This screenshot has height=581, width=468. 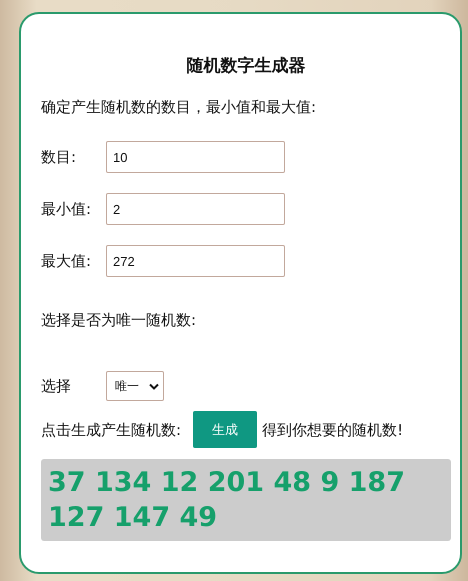 I want to click on instruction-text: 得到你想要的随机数!, so click(x=333, y=430).